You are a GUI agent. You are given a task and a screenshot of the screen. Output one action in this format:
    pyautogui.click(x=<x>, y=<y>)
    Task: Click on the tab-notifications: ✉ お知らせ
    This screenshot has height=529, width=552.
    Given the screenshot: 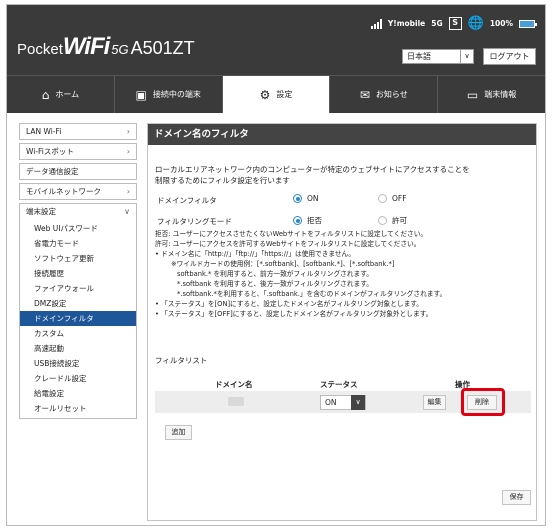 What is the action you would take?
    pyautogui.click(x=384, y=94)
    